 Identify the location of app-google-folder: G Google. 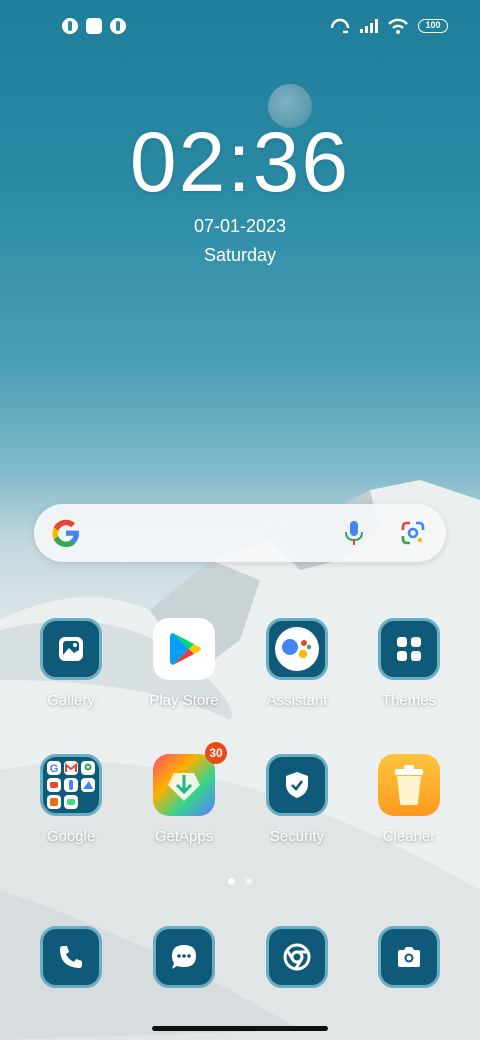
(71, 799).